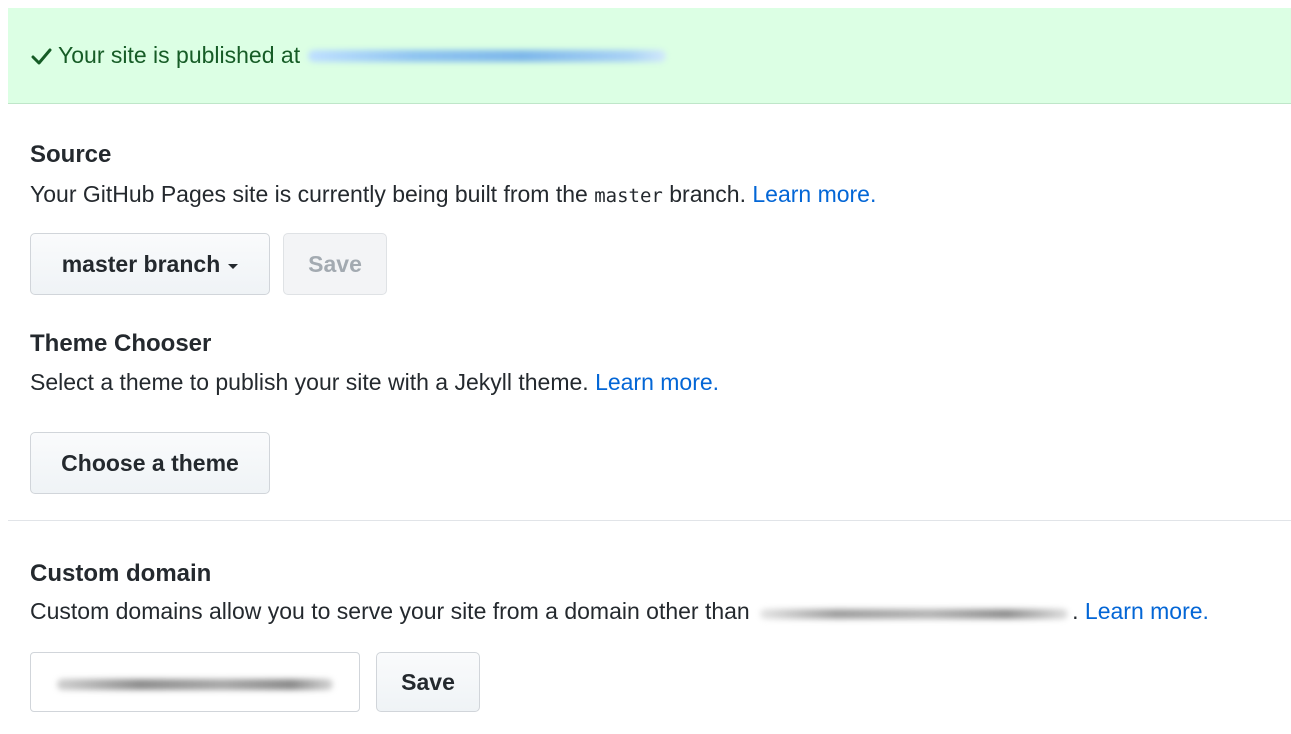 The height and width of the screenshot is (734, 1291). What do you see at coordinates (150, 463) in the screenshot?
I see `choose-theme-button: Choose a theme` at bounding box center [150, 463].